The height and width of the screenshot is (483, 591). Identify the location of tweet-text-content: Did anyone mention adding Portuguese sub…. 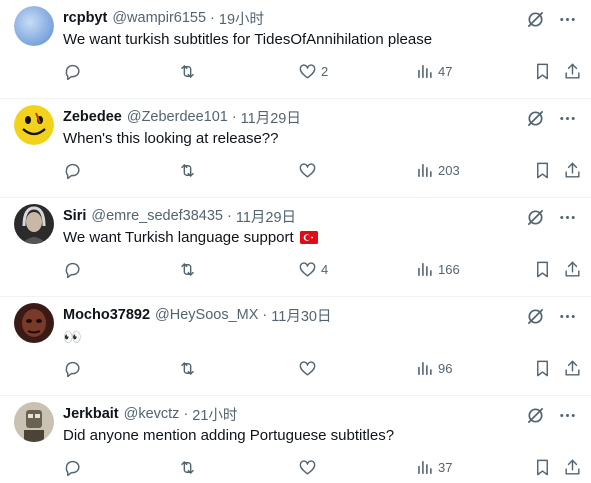
(229, 435).